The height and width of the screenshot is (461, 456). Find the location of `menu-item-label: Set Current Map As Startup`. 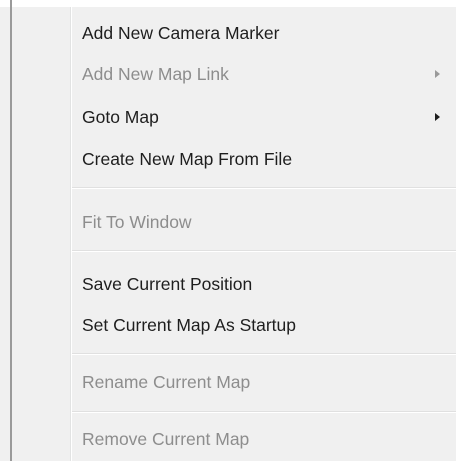

menu-item-label: Set Current Map As Startup is located at coordinates (189, 325).